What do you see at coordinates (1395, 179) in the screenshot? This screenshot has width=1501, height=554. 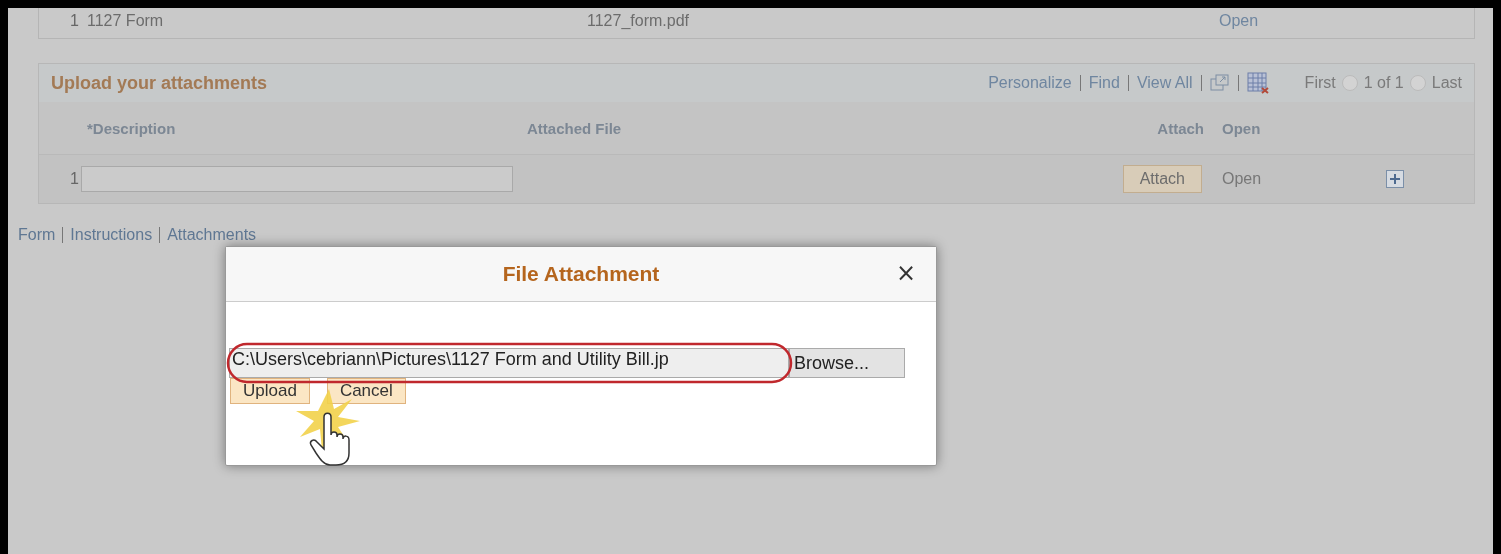 I see `add-row-icon` at bounding box center [1395, 179].